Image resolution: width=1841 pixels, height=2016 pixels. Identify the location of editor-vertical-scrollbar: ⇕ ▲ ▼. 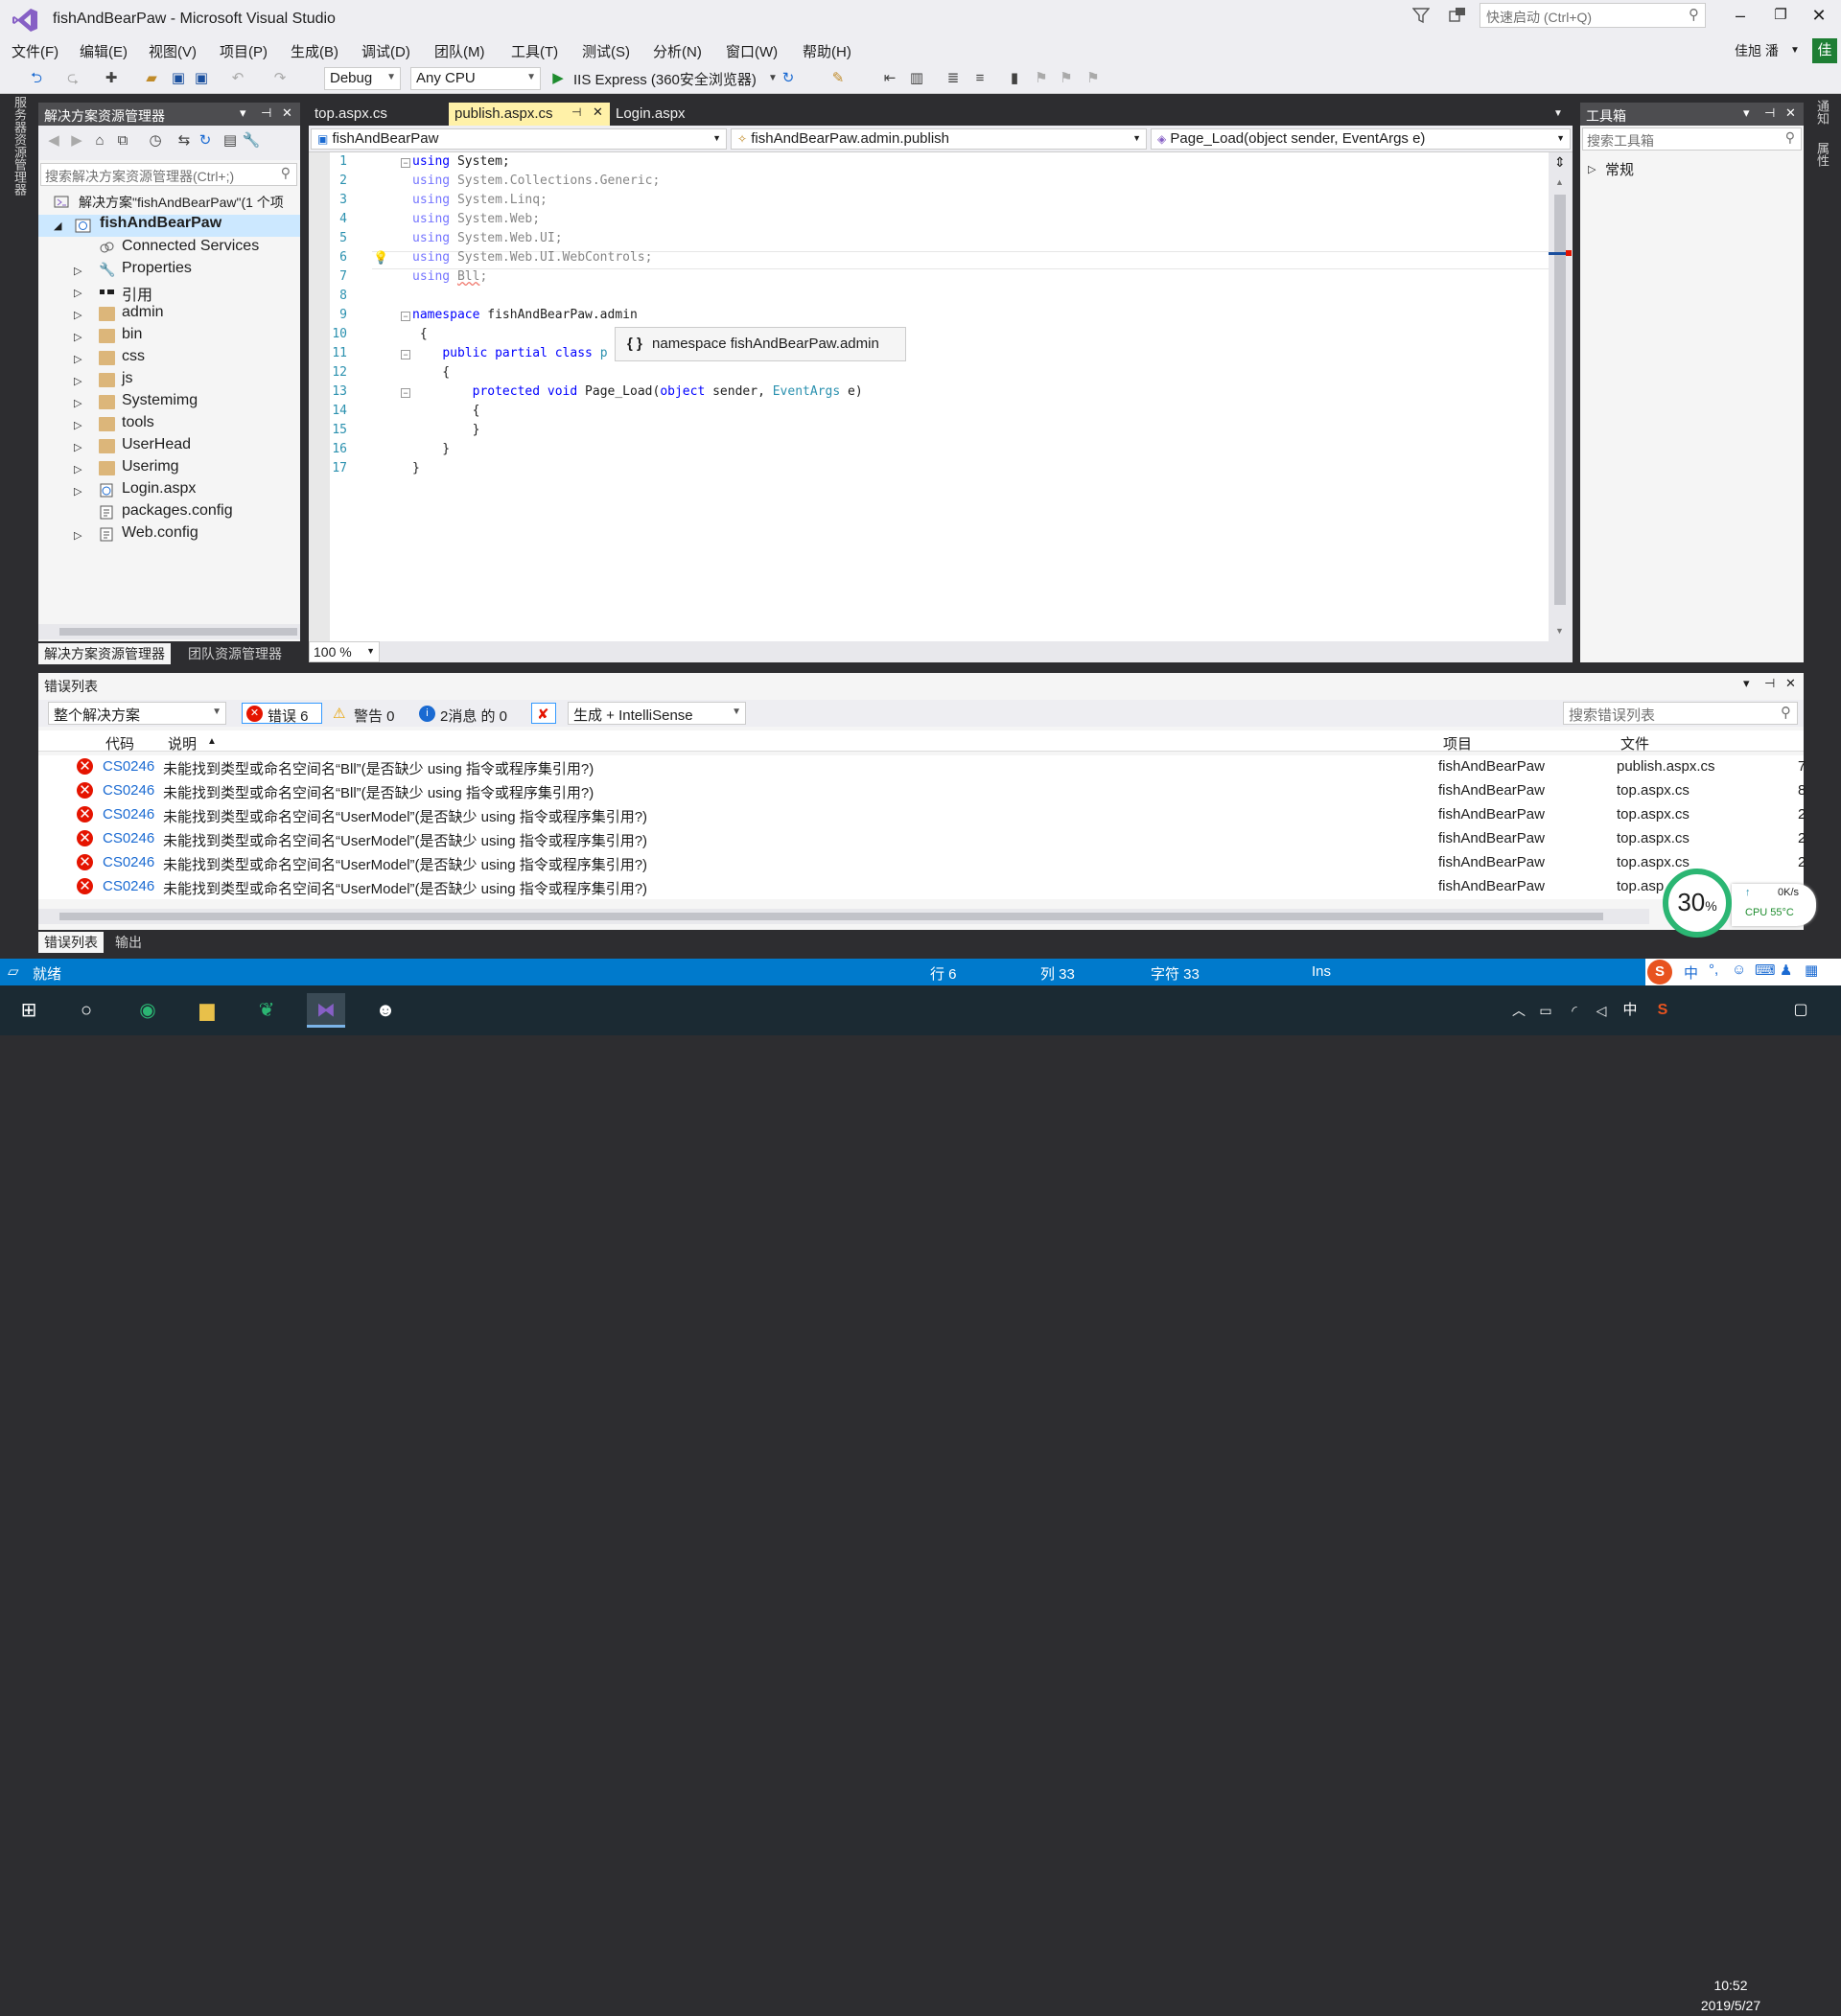
(1561, 396).